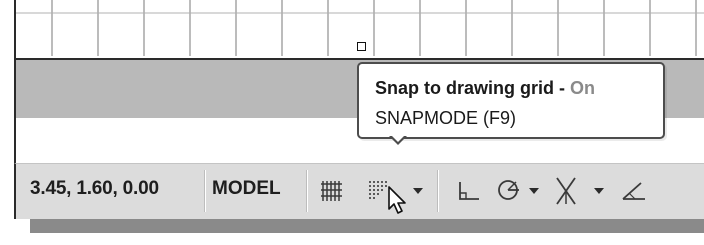 The width and height of the screenshot is (704, 245). I want to click on tooltip: Snap to drawing grid - On SNAPMODE (F9), so click(511, 100).